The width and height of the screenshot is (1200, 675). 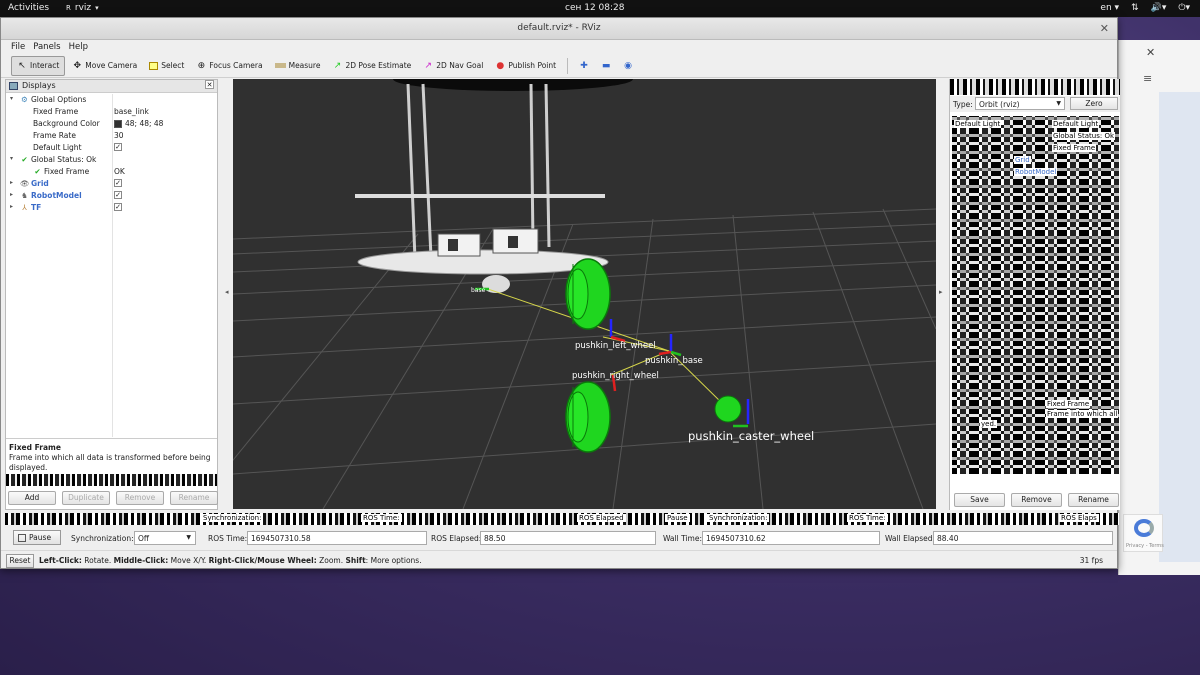 I want to click on hamburger-menu-icon: ≡, so click(x=1147, y=78).